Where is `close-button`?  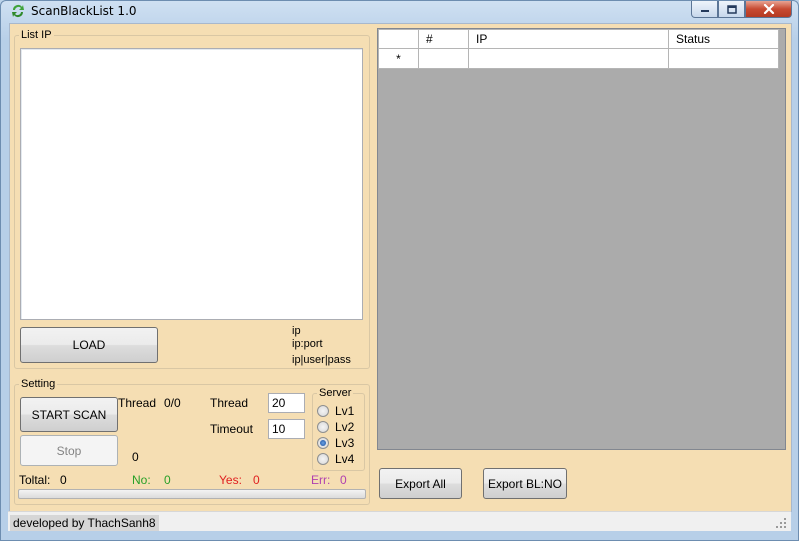 close-button is located at coordinates (768, 9).